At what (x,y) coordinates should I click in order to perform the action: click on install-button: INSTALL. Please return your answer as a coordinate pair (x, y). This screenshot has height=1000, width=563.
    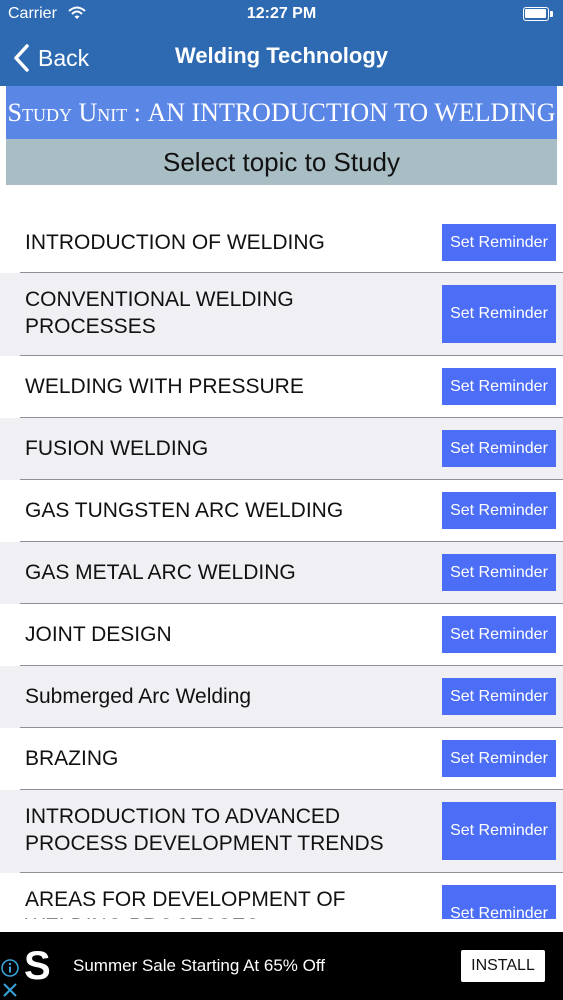
    Looking at the image, I should click on (503, 966).